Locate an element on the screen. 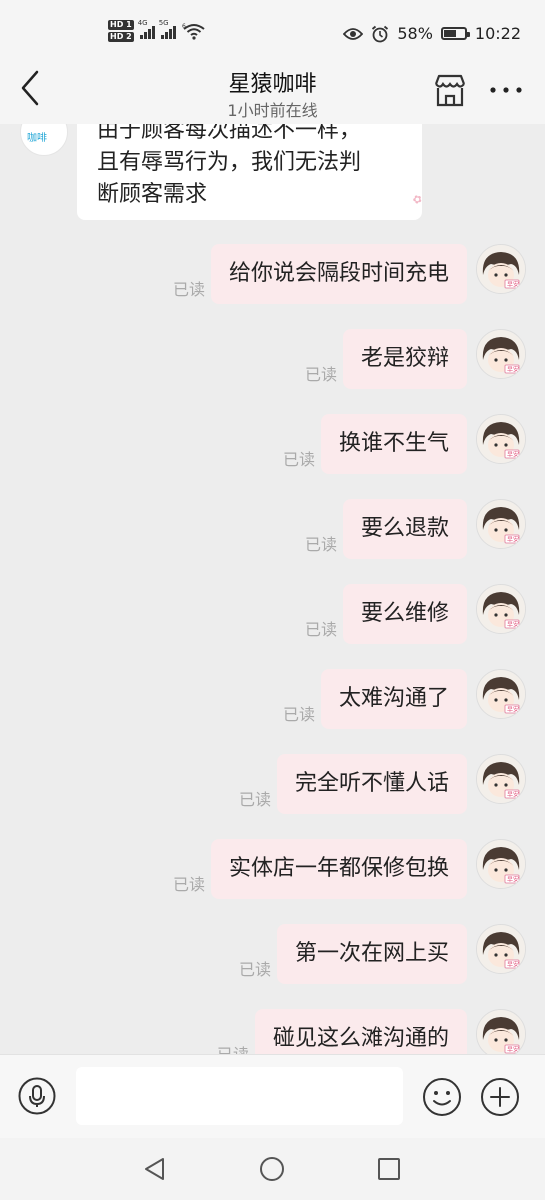 Image resolution: width=545 pixels, height=1200 pixels. incoming-line: 由于顾客每次描述不一样， is located at coordinates (229, 133).